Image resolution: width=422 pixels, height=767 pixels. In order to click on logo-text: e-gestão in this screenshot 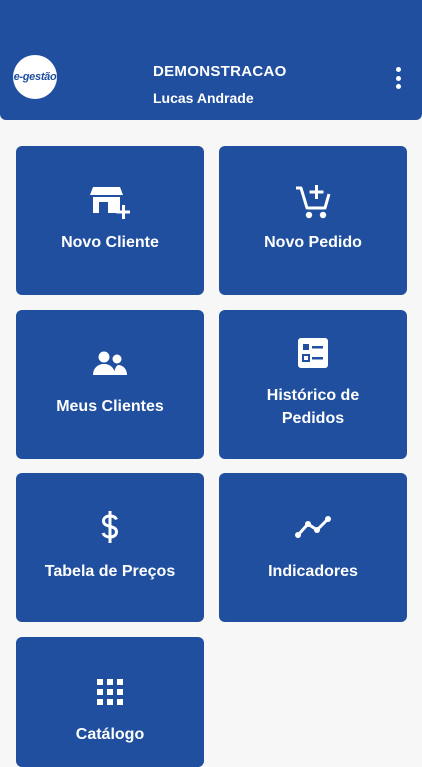, I will do `click(35, 77)`.